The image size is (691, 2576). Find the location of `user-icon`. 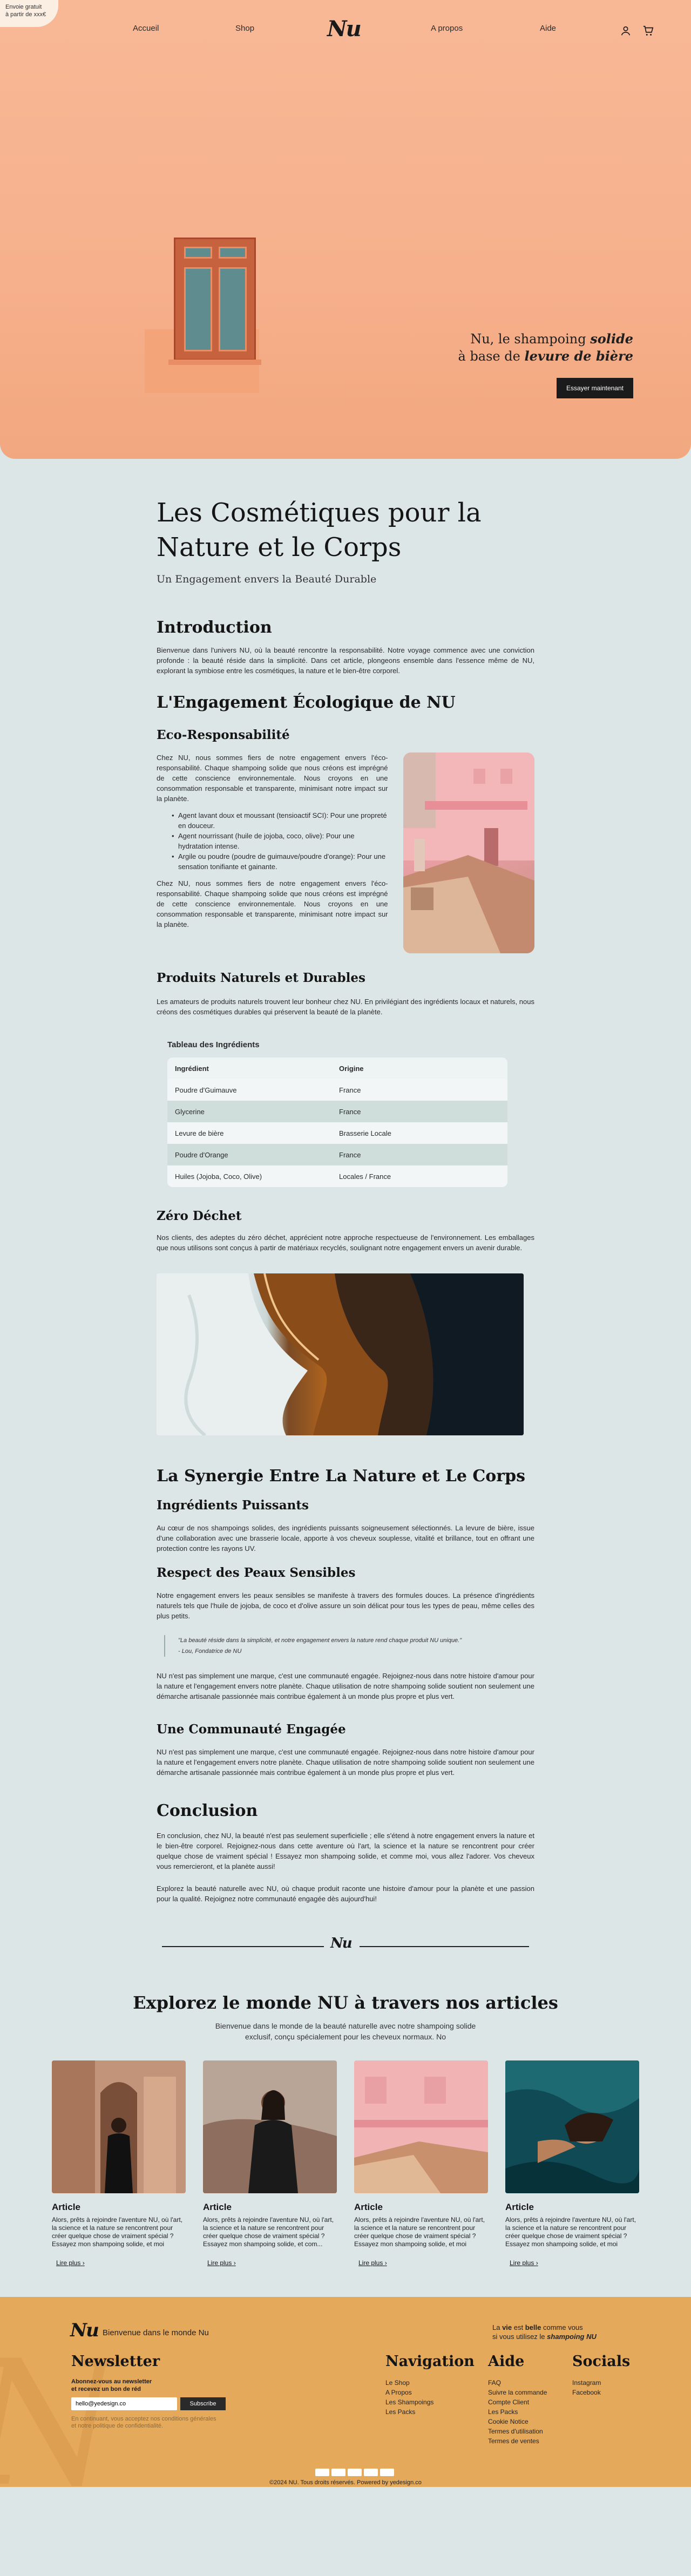

user-icon is located at coordinates (626, 31).